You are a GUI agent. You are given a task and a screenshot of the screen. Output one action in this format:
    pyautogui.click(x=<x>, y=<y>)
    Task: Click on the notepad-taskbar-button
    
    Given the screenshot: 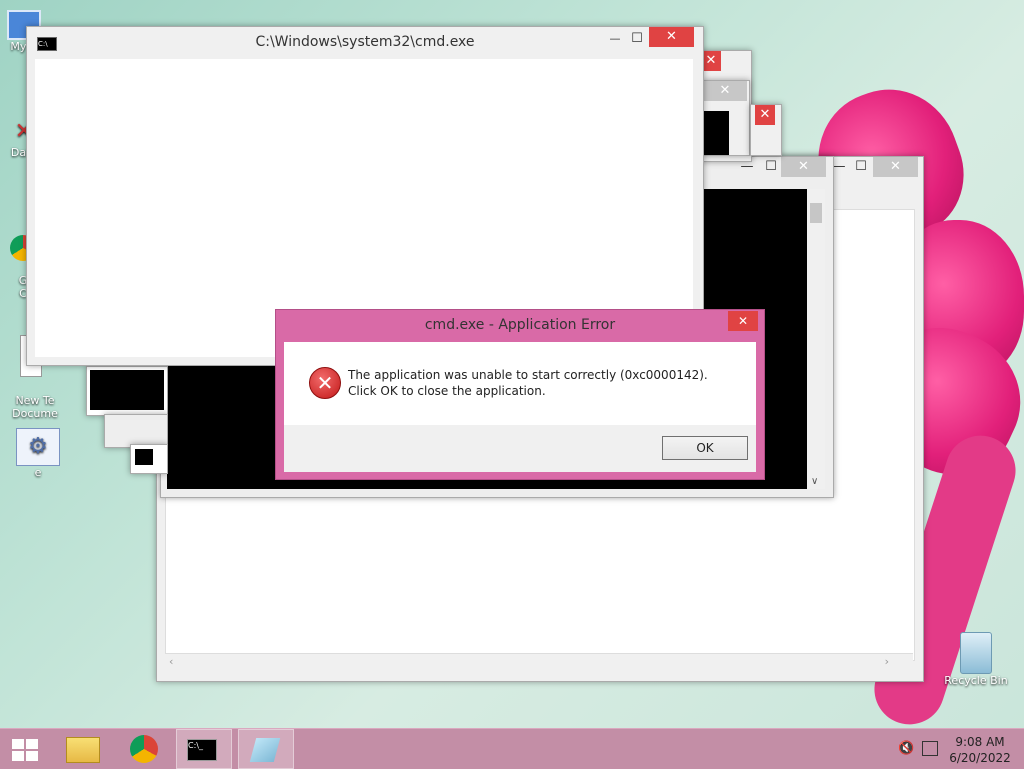 What is the action you would take?
    pyautogui.click(x=266, y=749)
    